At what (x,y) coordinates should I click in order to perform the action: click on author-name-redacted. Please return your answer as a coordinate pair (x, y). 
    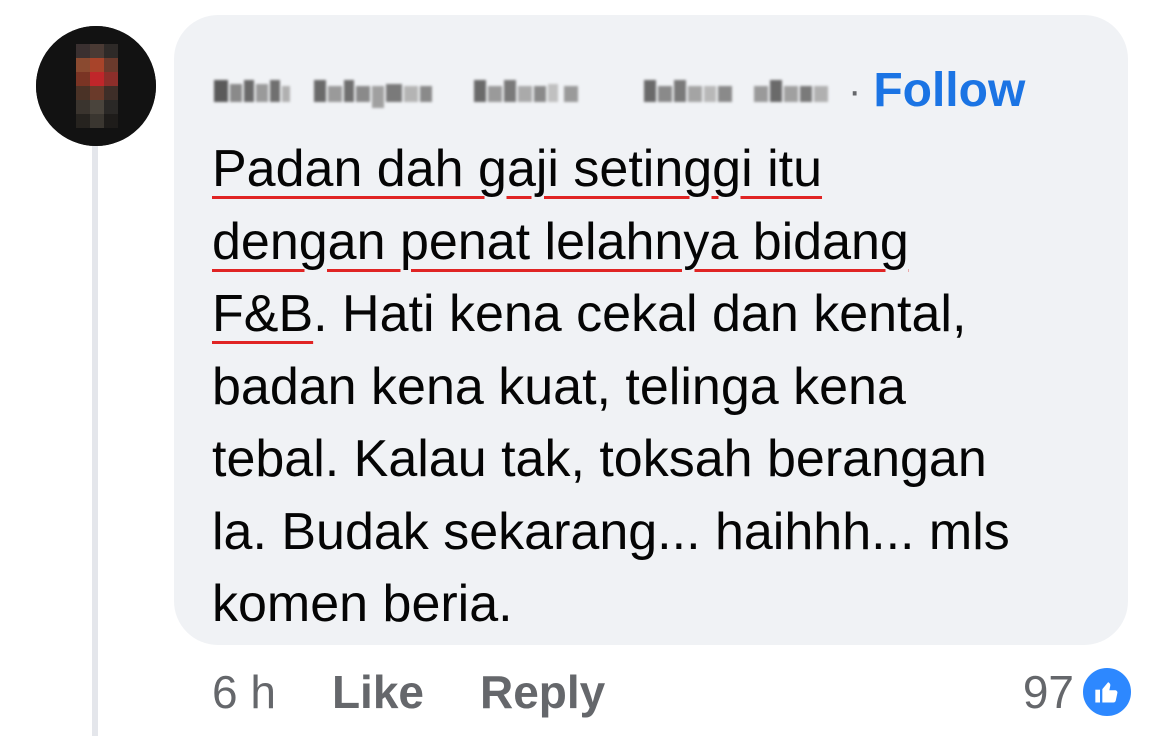
    Looking at the image, I should click on (523, 91).